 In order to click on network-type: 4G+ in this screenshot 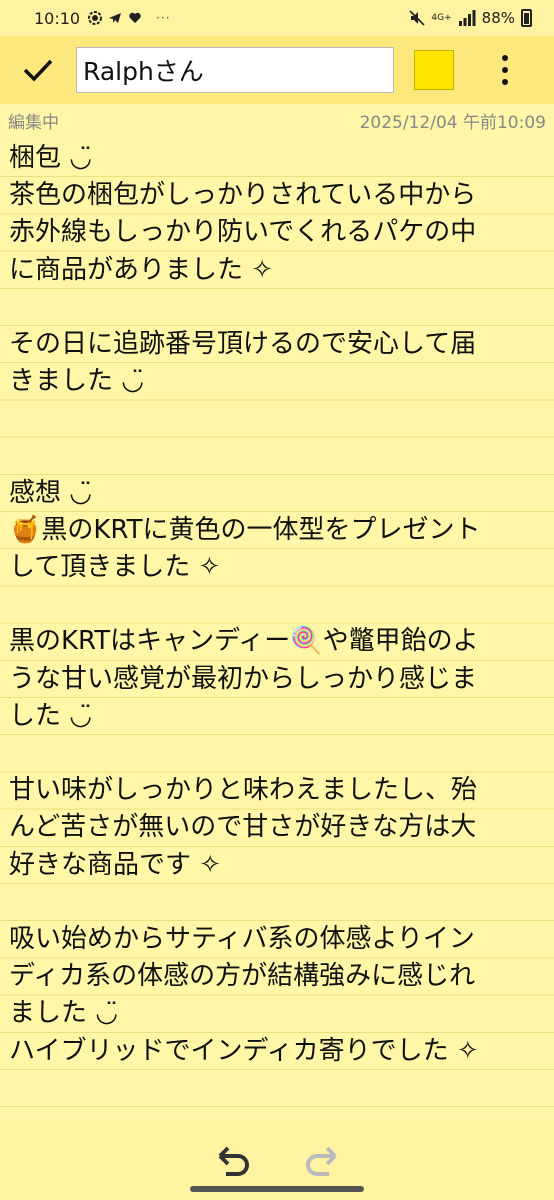, I will do `click(441, 18)`.